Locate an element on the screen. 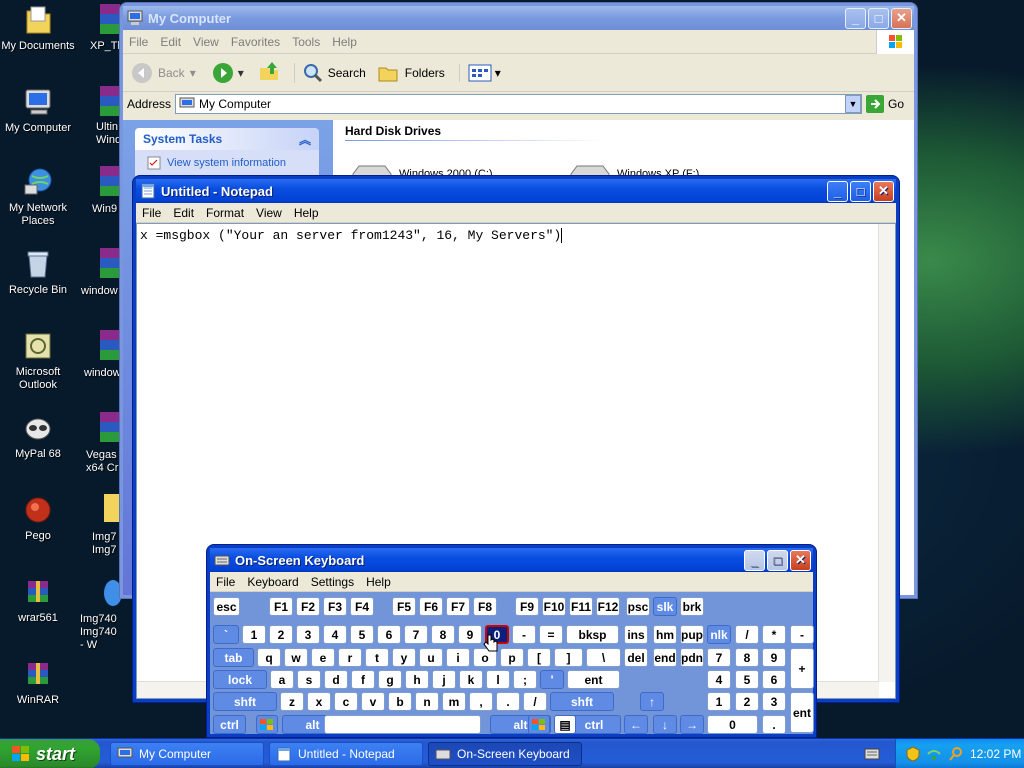 The height and width of the screenshot is (768, 1024). key-F4: F4 is located at coordinates (362, 606).